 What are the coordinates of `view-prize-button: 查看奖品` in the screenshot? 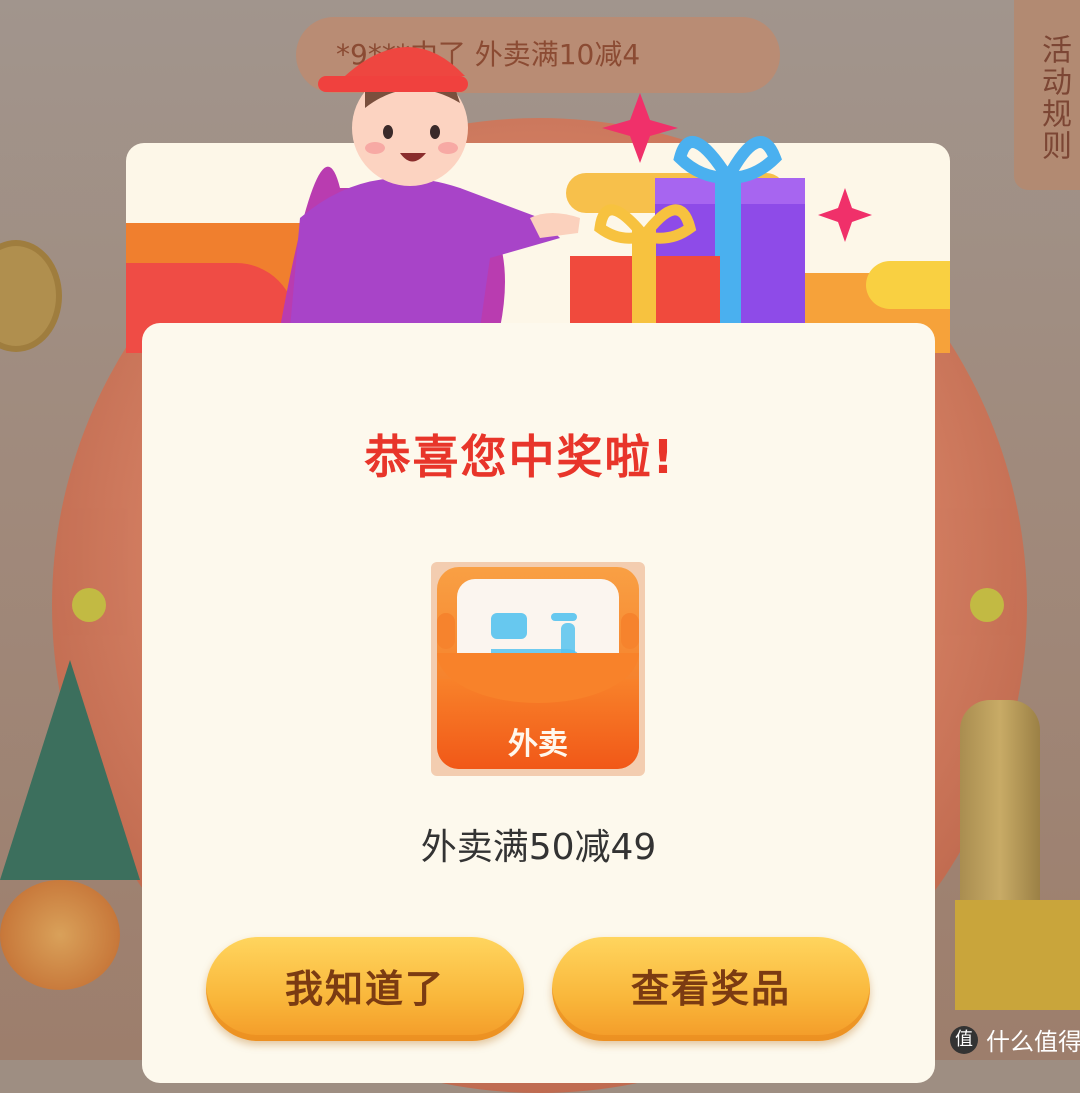 It's located at (711, 989).